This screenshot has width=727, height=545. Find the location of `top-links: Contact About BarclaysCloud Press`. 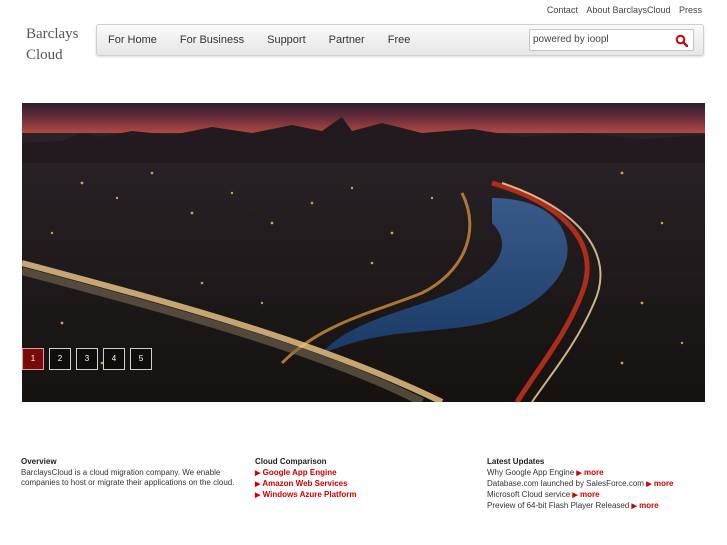

top-links: Contact About BarclaysCloud Press is located at coordinates (621, 10).